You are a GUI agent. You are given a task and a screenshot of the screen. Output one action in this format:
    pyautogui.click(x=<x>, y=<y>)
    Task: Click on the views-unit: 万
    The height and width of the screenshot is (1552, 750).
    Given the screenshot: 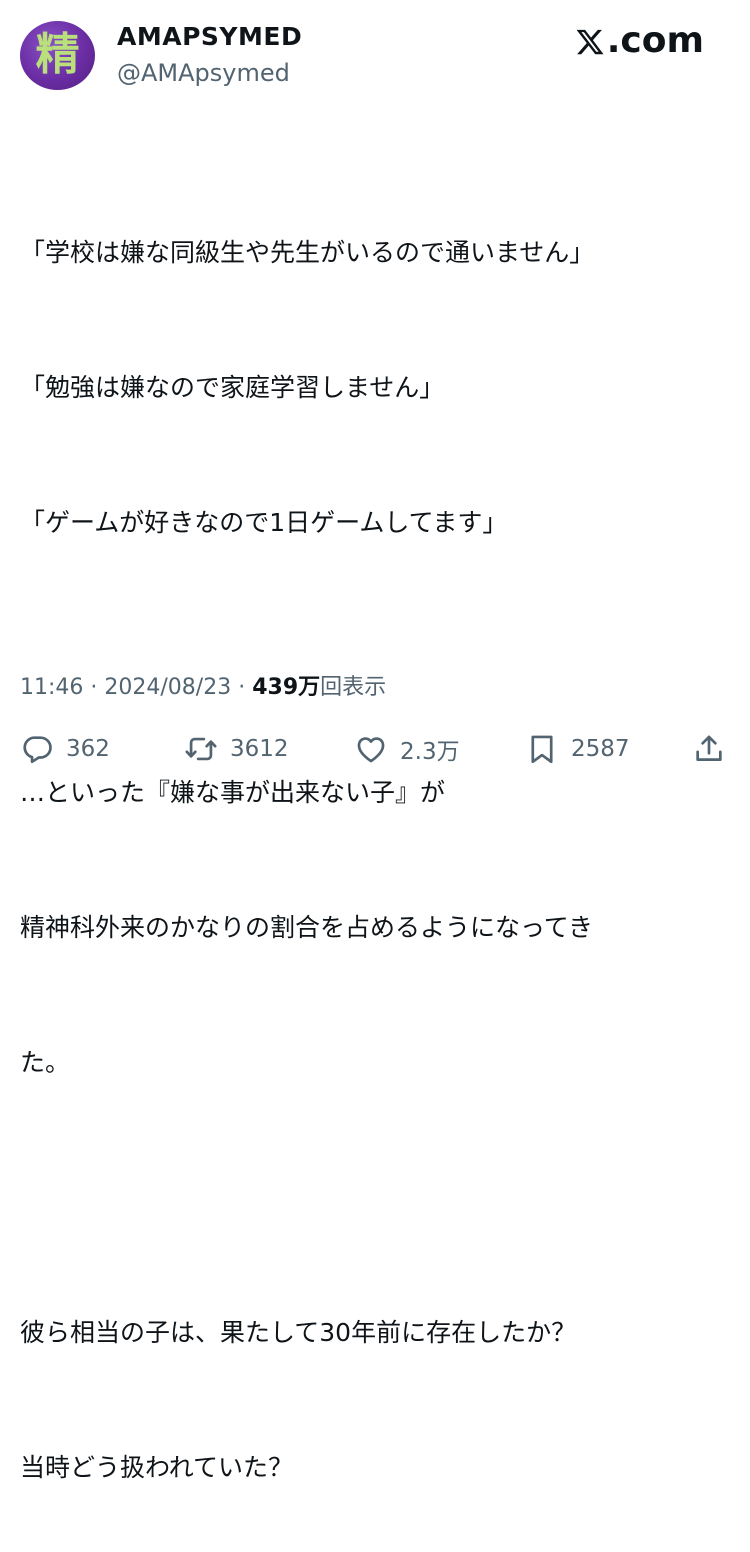 What is the action you would take?
    pyautogui.click(x=309, y=687)
    